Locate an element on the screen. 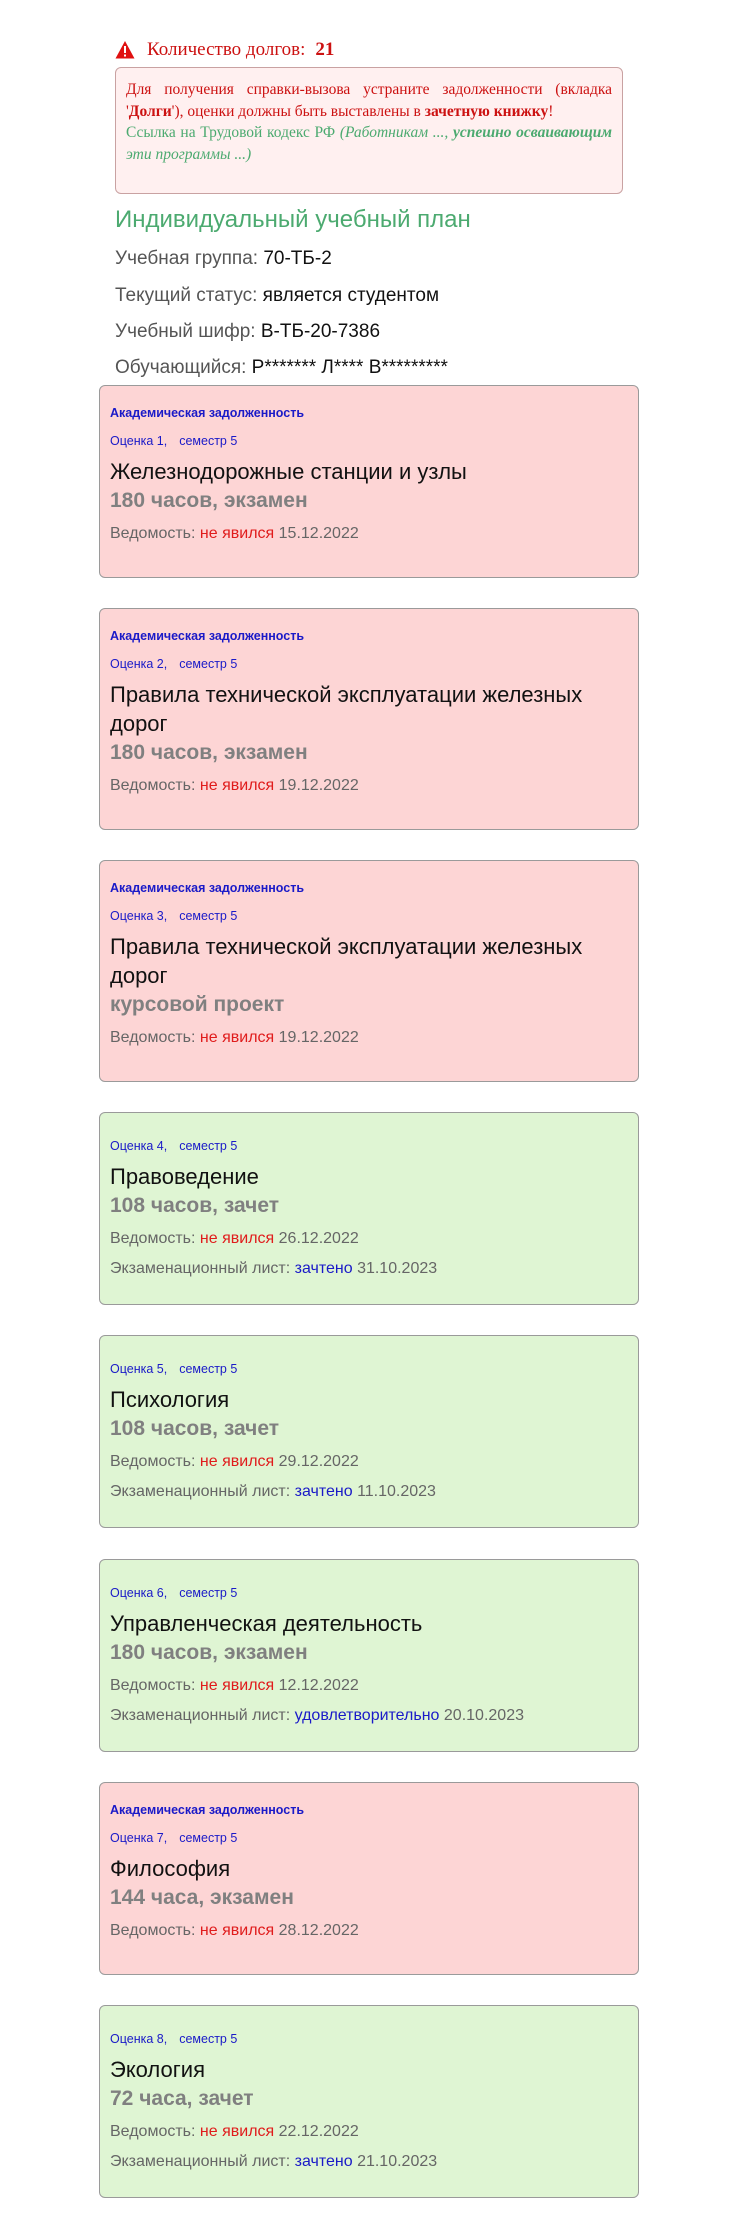  grade-line: Оценка 8, семестр 5 is located at coordinates (369, 2040).